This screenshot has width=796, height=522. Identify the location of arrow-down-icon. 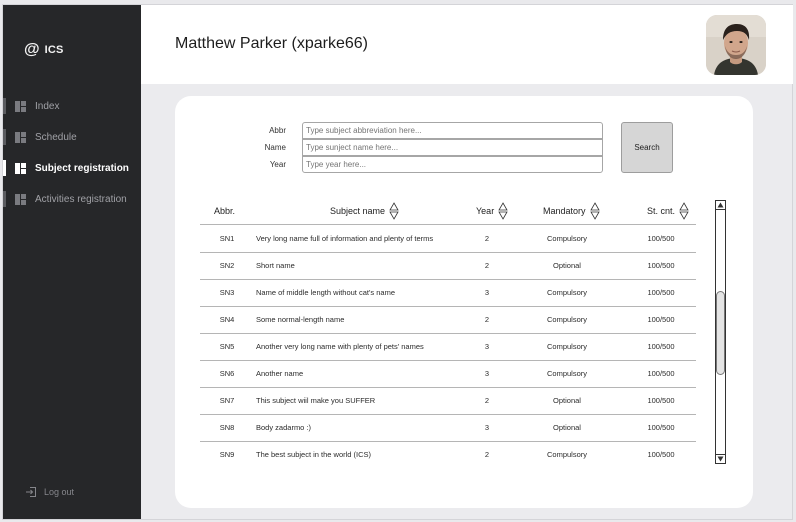
(720, 459).